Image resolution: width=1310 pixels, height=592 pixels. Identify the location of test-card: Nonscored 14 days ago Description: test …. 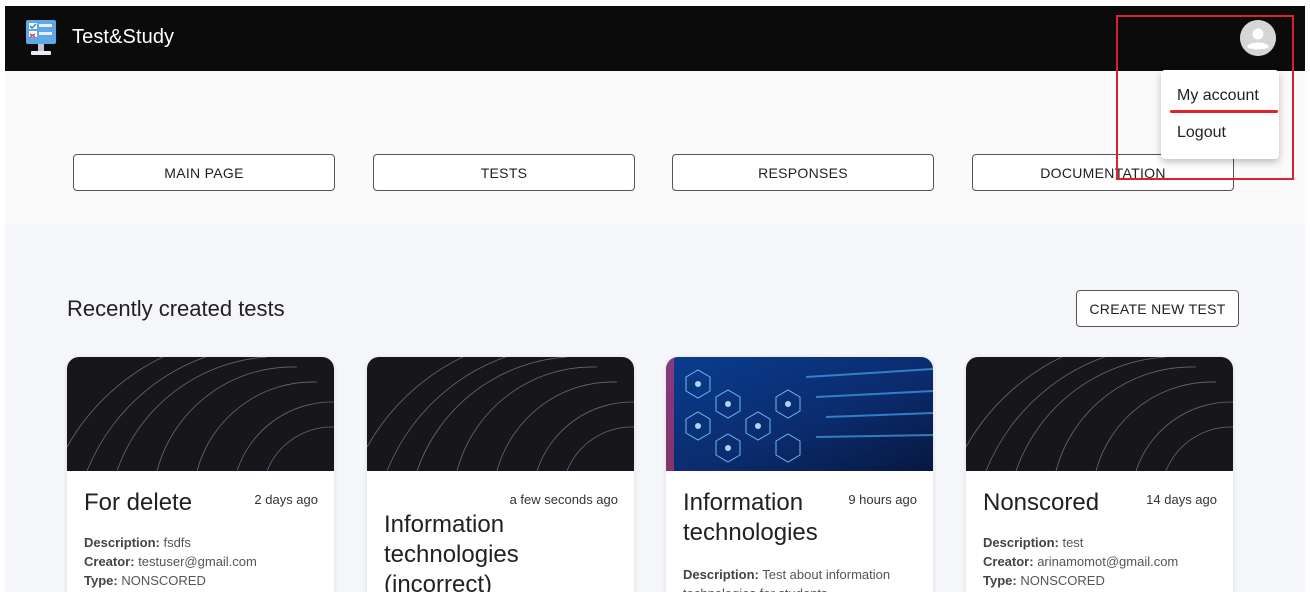
(1099, 474).